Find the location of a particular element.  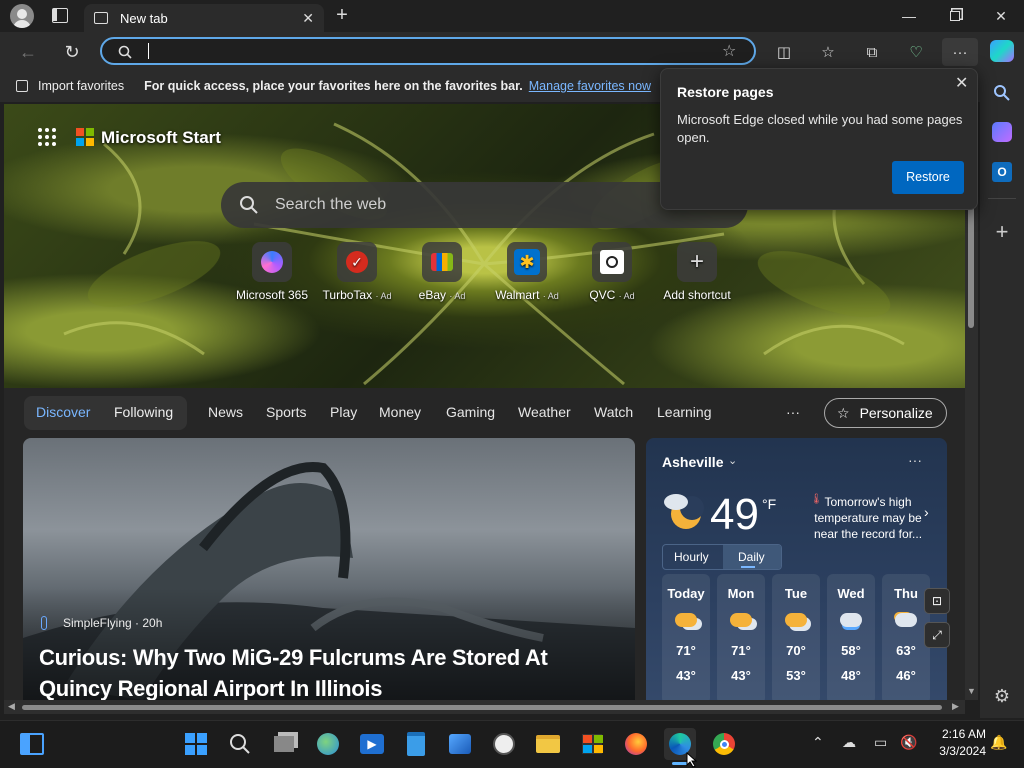

profile-avatar is located at coordinates (22, 16).